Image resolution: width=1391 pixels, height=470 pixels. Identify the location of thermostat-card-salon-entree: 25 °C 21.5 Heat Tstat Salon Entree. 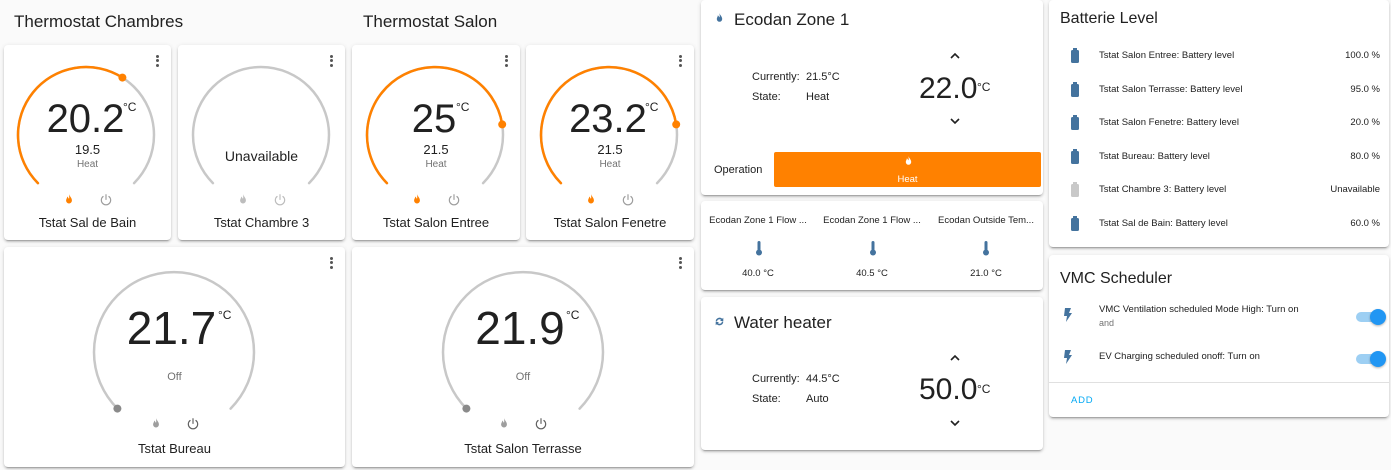
(436, 142).